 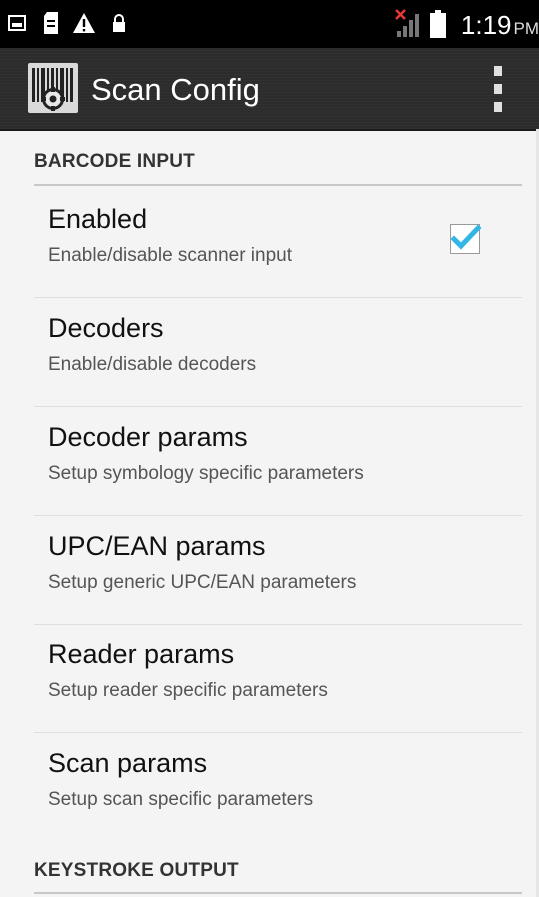 What do you see at coordinates (53, 88) in the screenshot?
I see `barcode-gear-icon` at bounding box center [53, 88].